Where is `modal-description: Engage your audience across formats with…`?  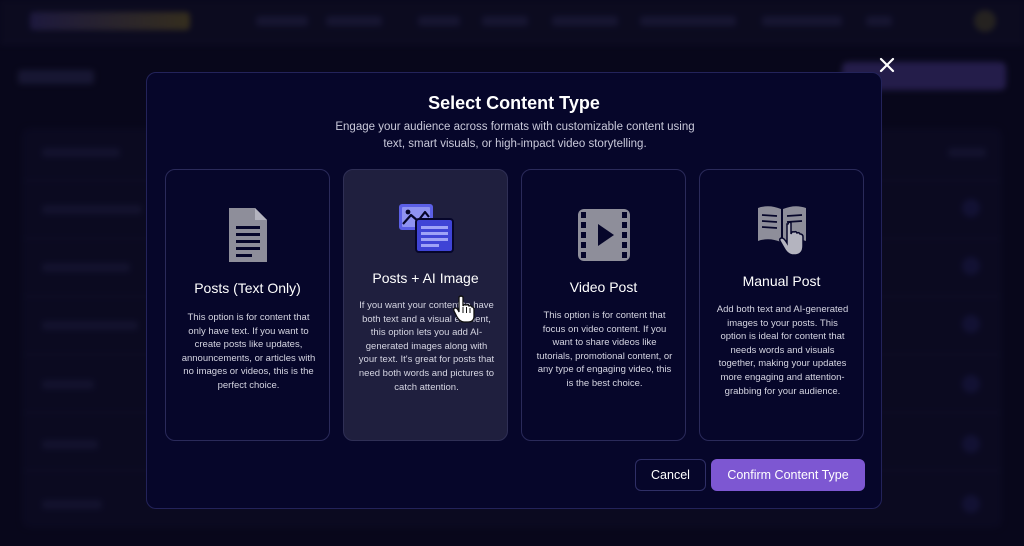 modal-description: Engage your audience across formats with… is located at coordinates (515, 135).